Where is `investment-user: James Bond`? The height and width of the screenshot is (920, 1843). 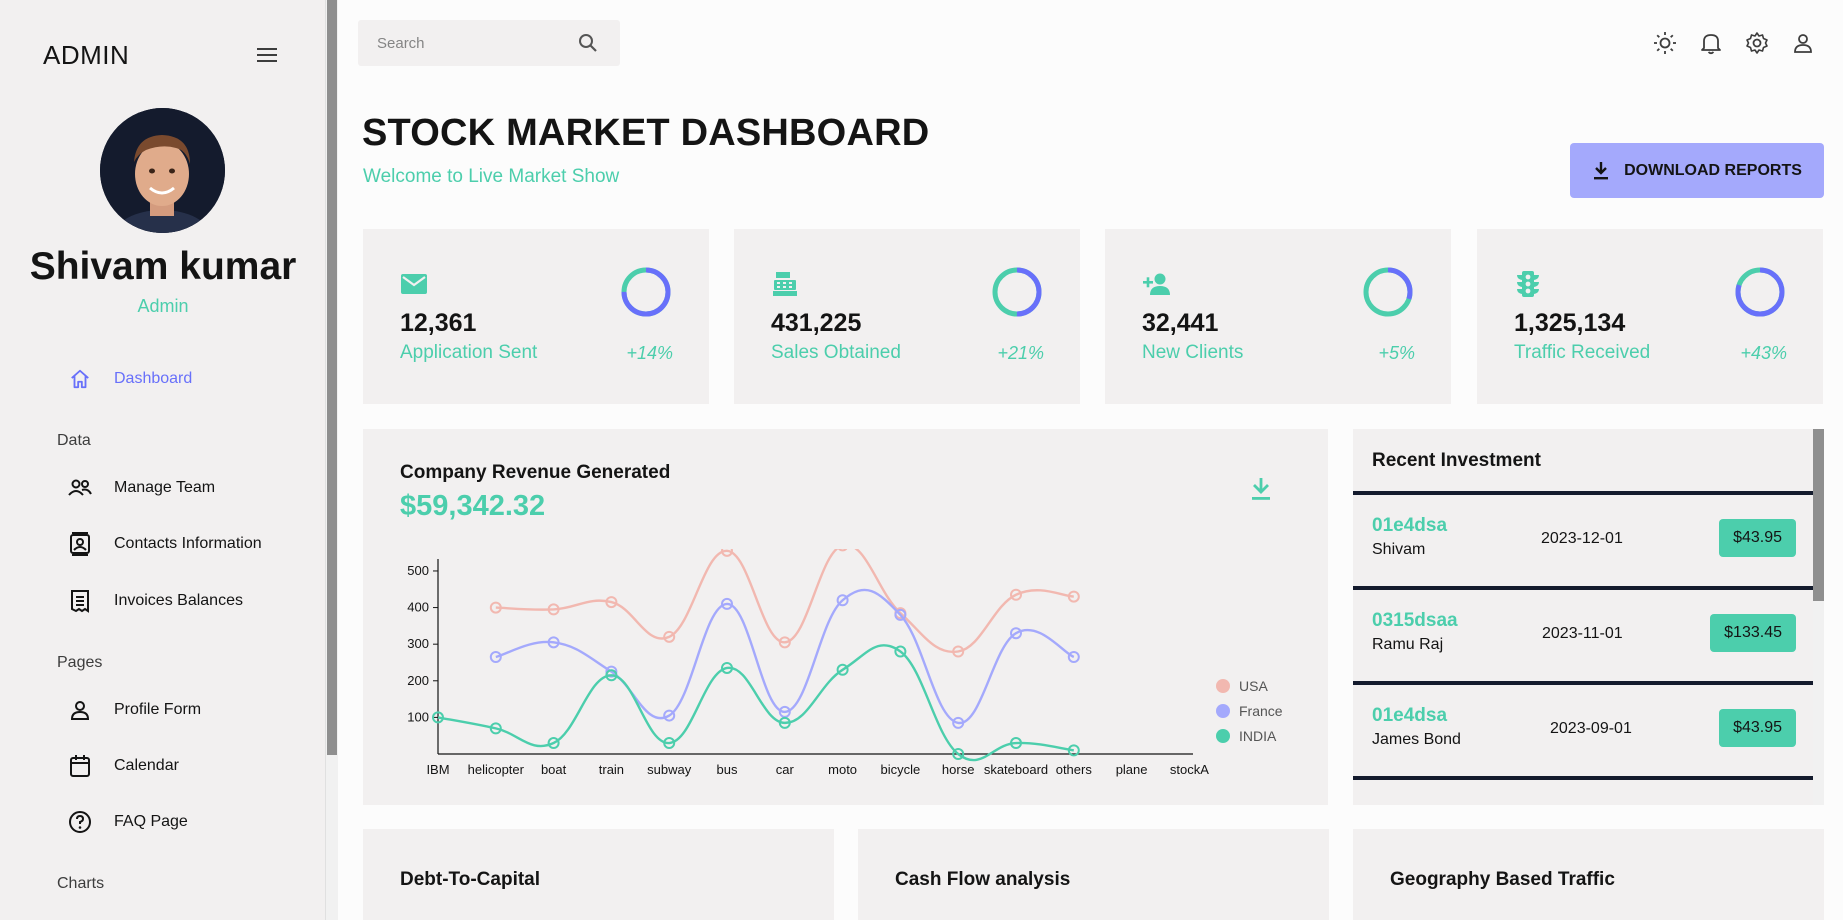 investment-user: James Bond is located at coordinates (1416, 739).